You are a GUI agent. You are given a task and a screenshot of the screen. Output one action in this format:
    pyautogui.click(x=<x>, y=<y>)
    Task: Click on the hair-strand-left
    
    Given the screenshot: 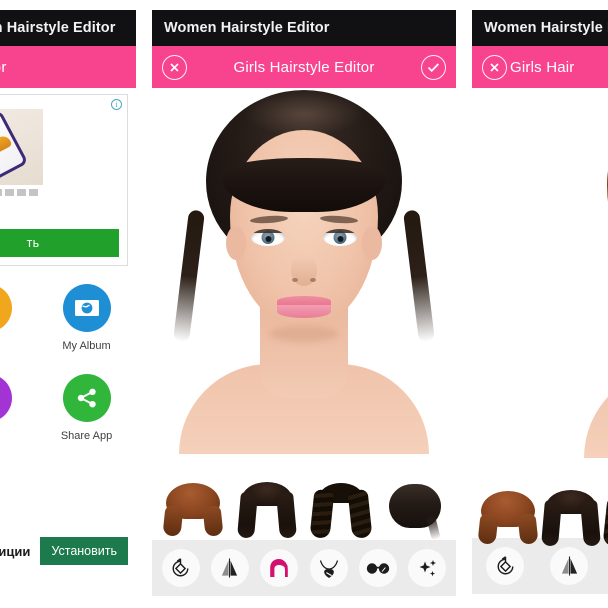 What is the action you would take?
    pyautogui.click(x=189, y=276)
    